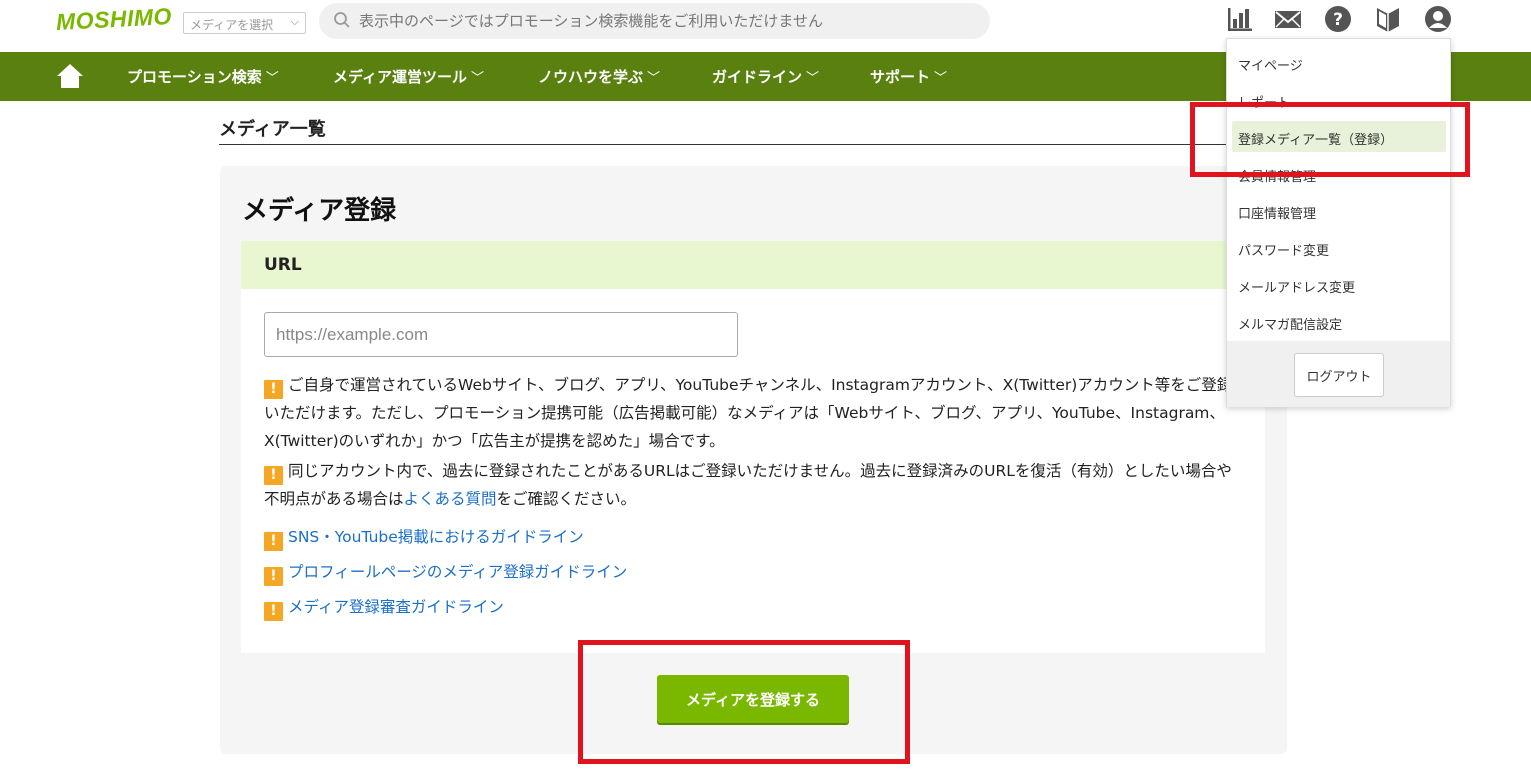 The width and height of the screenshot is (1531, 771). Describe the element at coordinates (203, 76) in the screenshot. I see `nav-promotion-search: プロモーション検索 ﹀` at that location.